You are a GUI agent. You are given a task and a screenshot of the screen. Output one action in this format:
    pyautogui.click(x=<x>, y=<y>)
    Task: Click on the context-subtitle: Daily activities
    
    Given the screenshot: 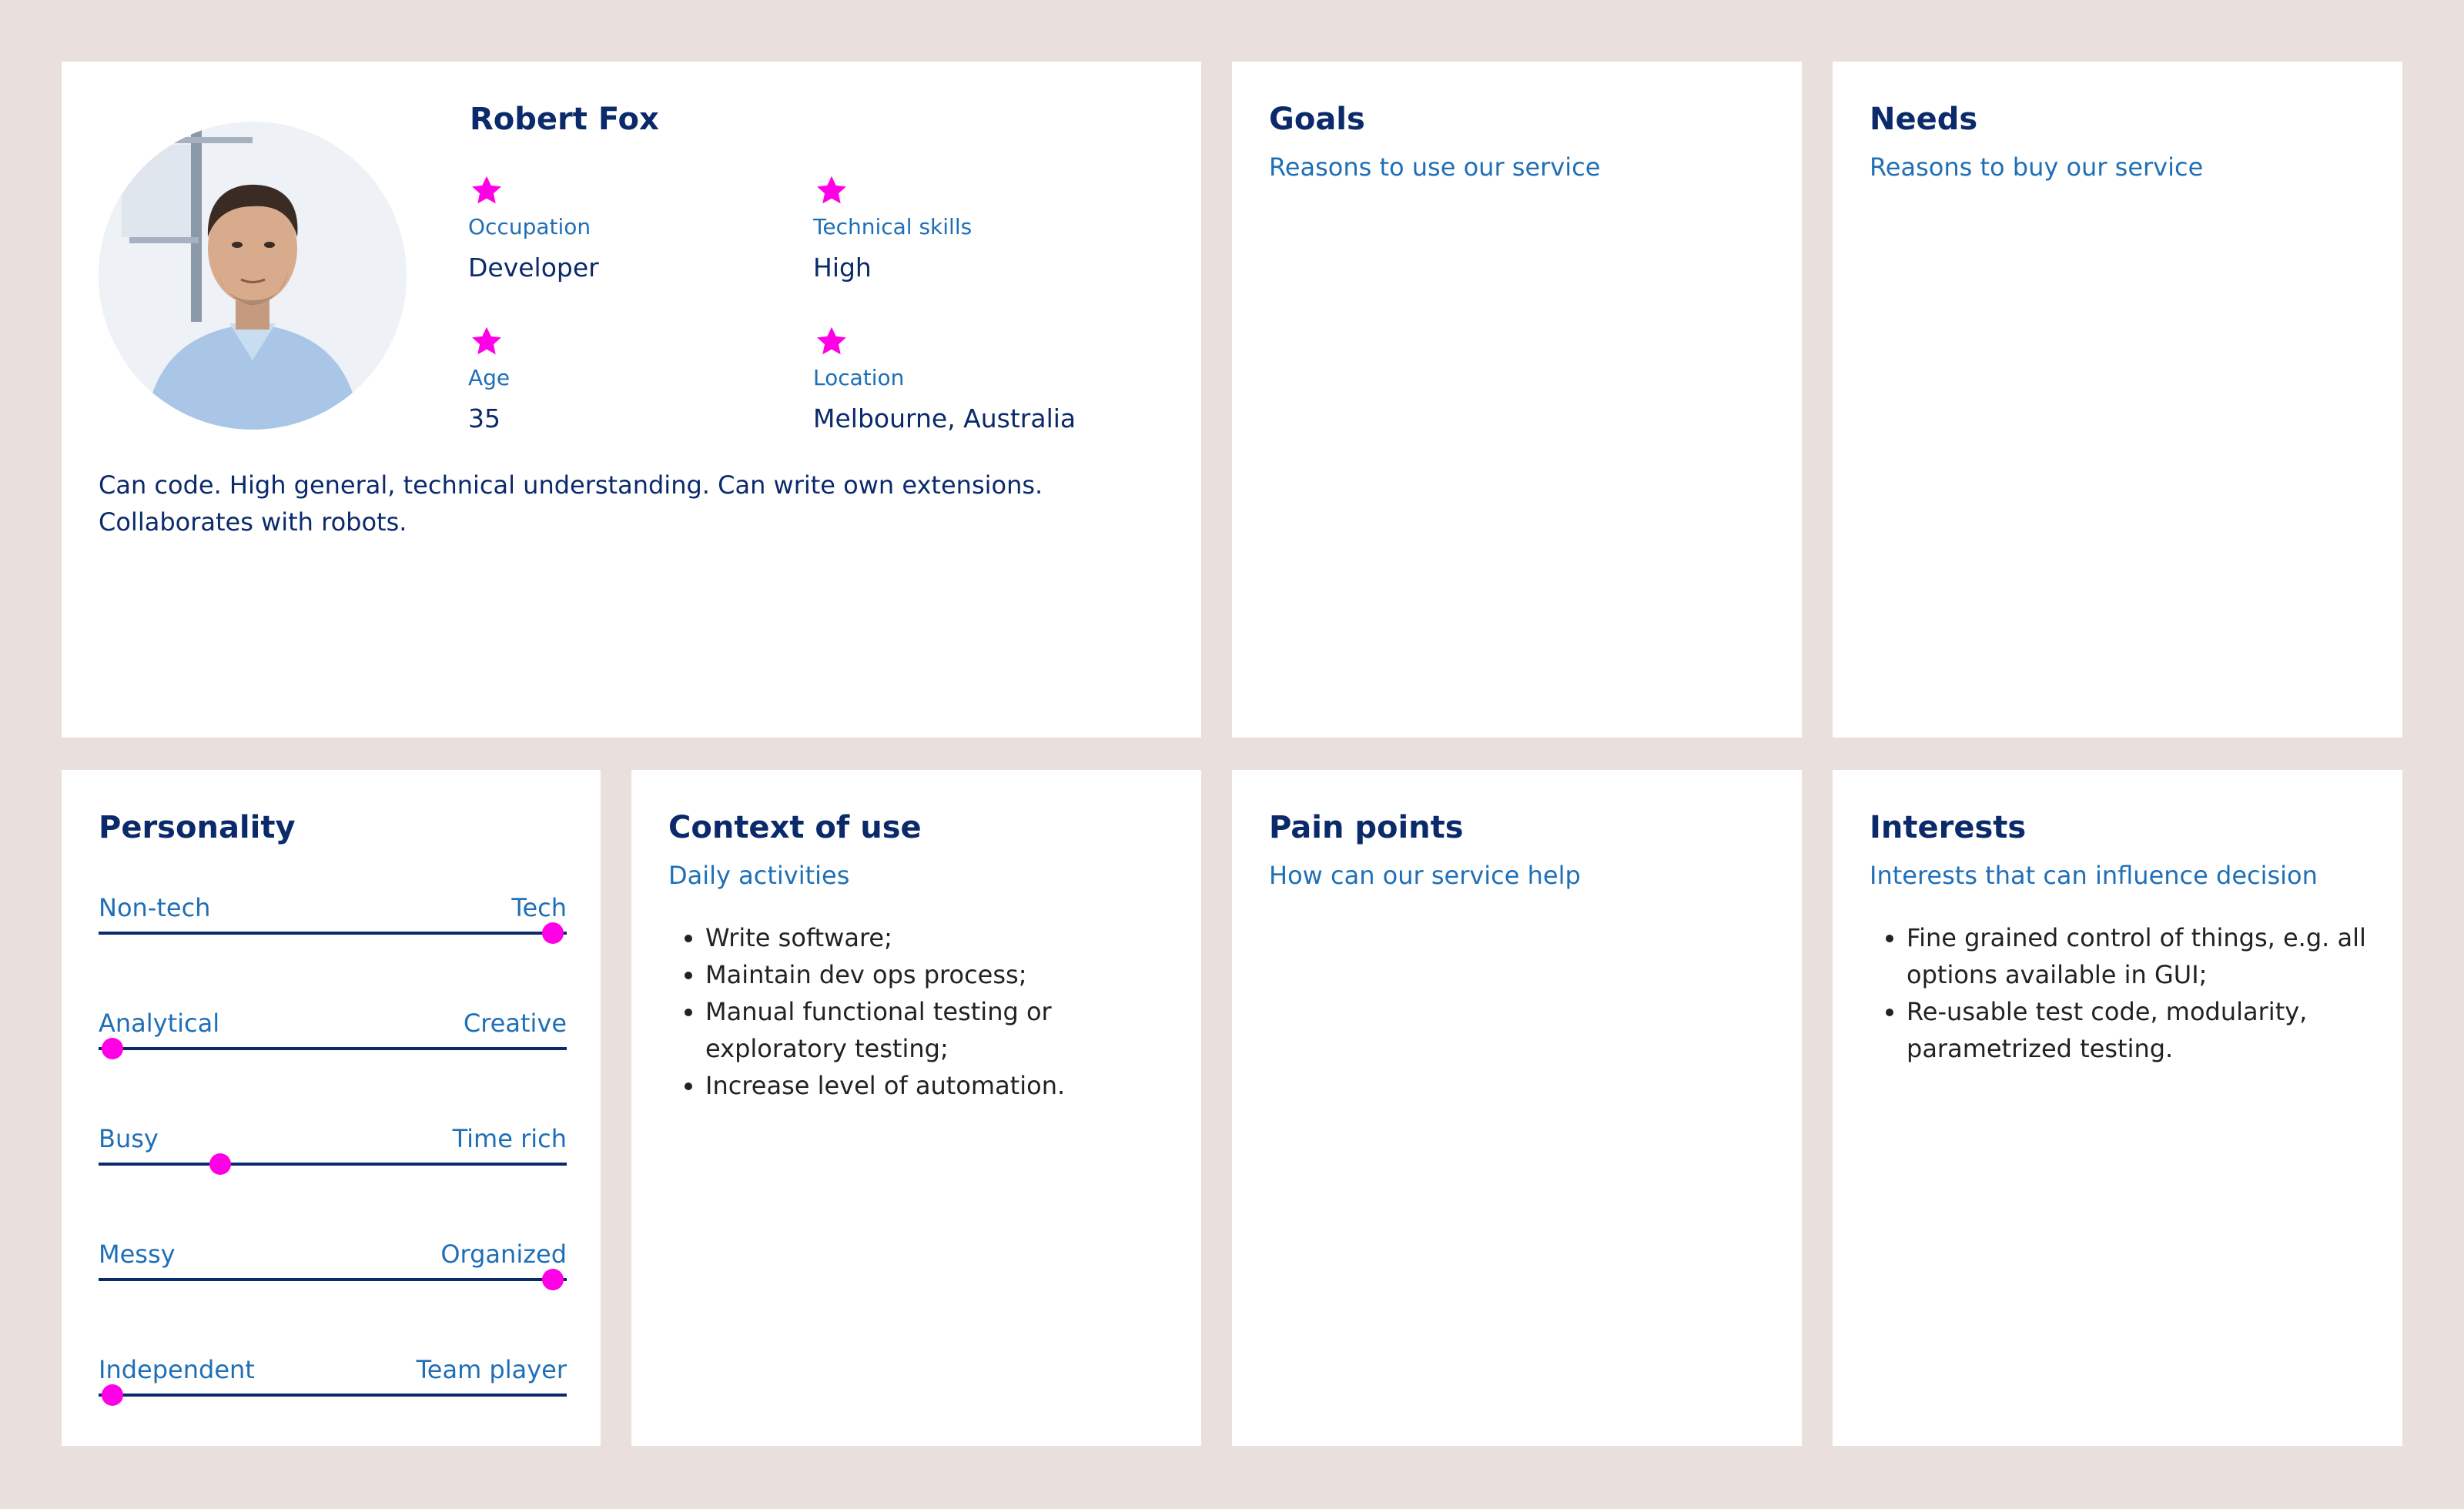 What is the action you would take?
    pyautogui.click(x=759, y=875)
    